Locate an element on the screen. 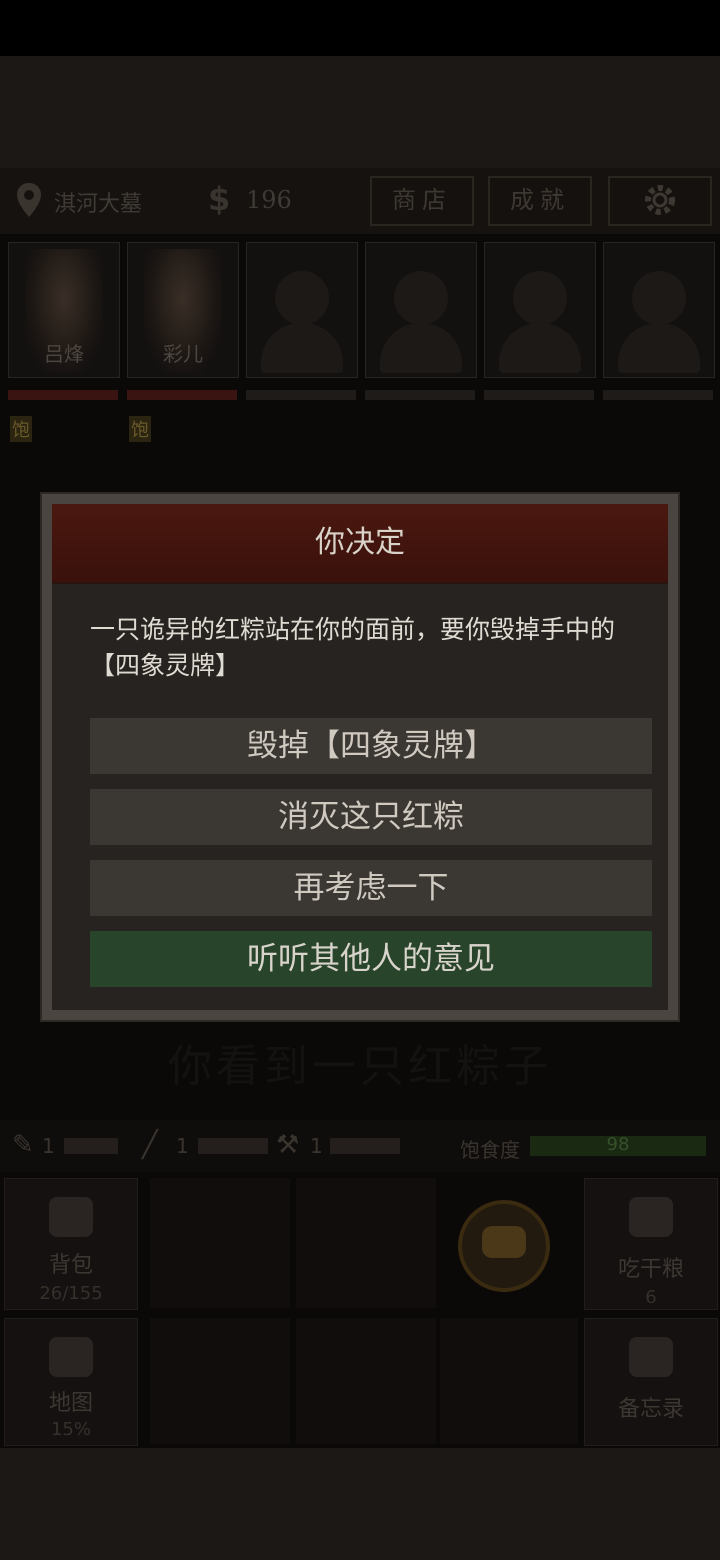 The width and height of the screenshot is (720, 1560). gear-icon is located at coordinates (660, 200).